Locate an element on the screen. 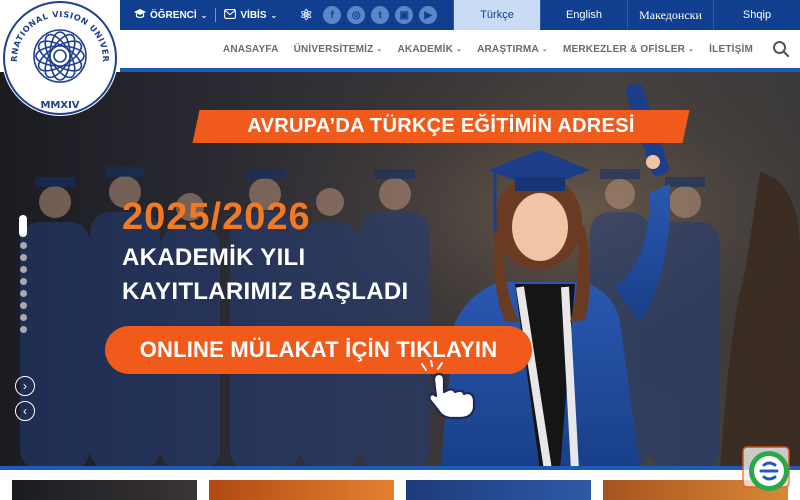 The width and height of the screenshot is (800, 500). vibis-menu: VİBİS ⌄ is located at coordinates (251, 15).